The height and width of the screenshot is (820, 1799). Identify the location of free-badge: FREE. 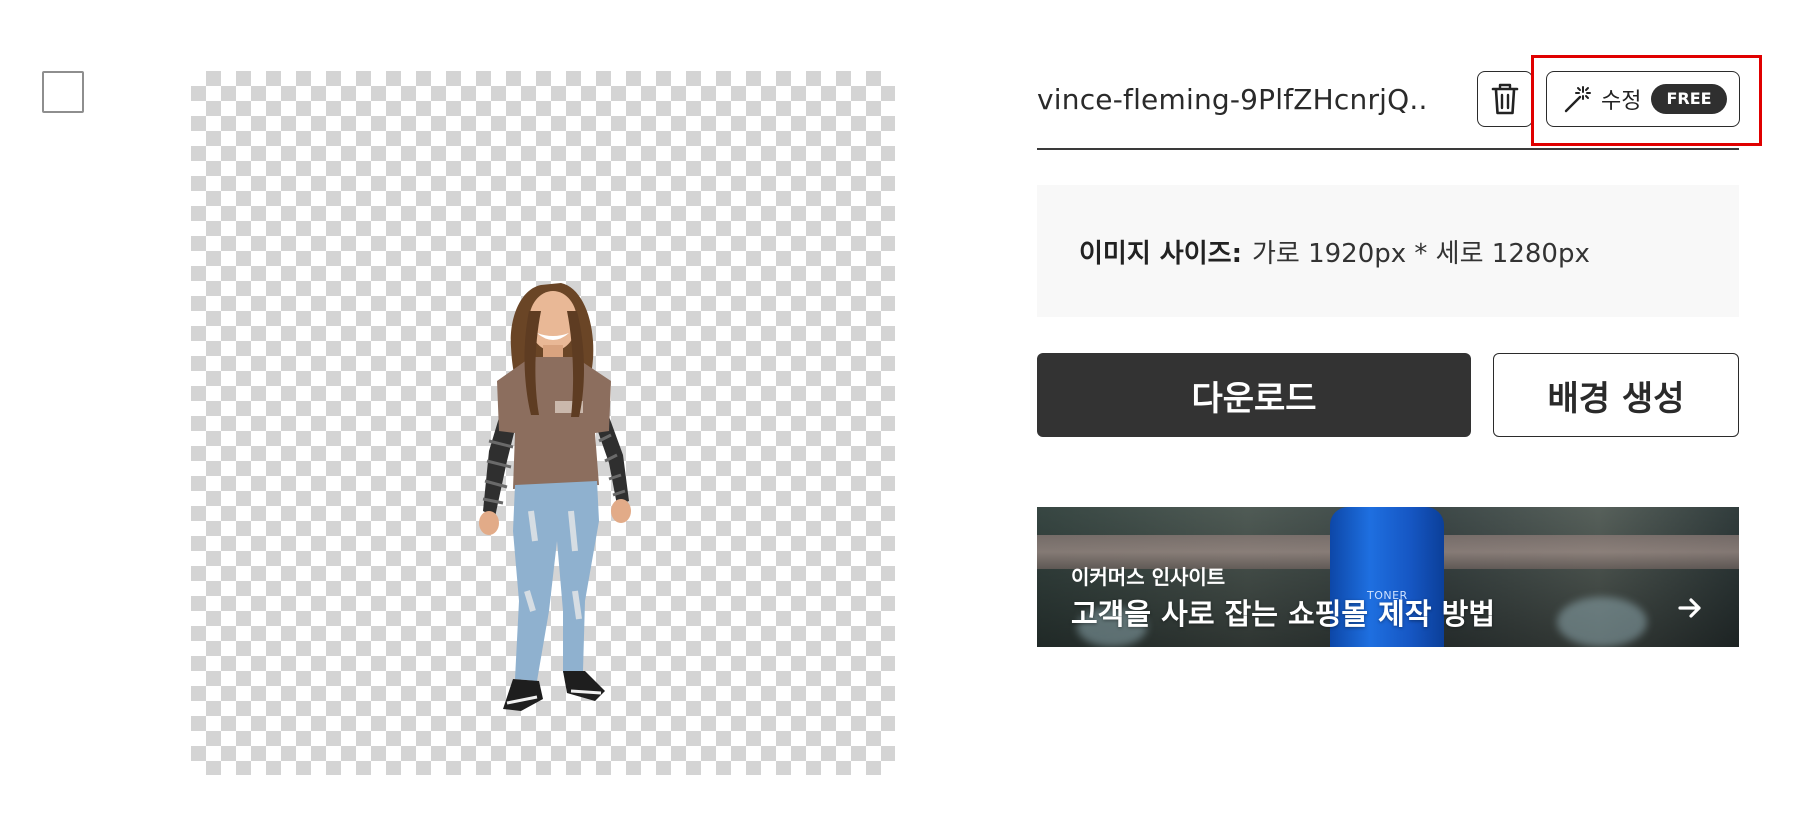
(1689, 99).